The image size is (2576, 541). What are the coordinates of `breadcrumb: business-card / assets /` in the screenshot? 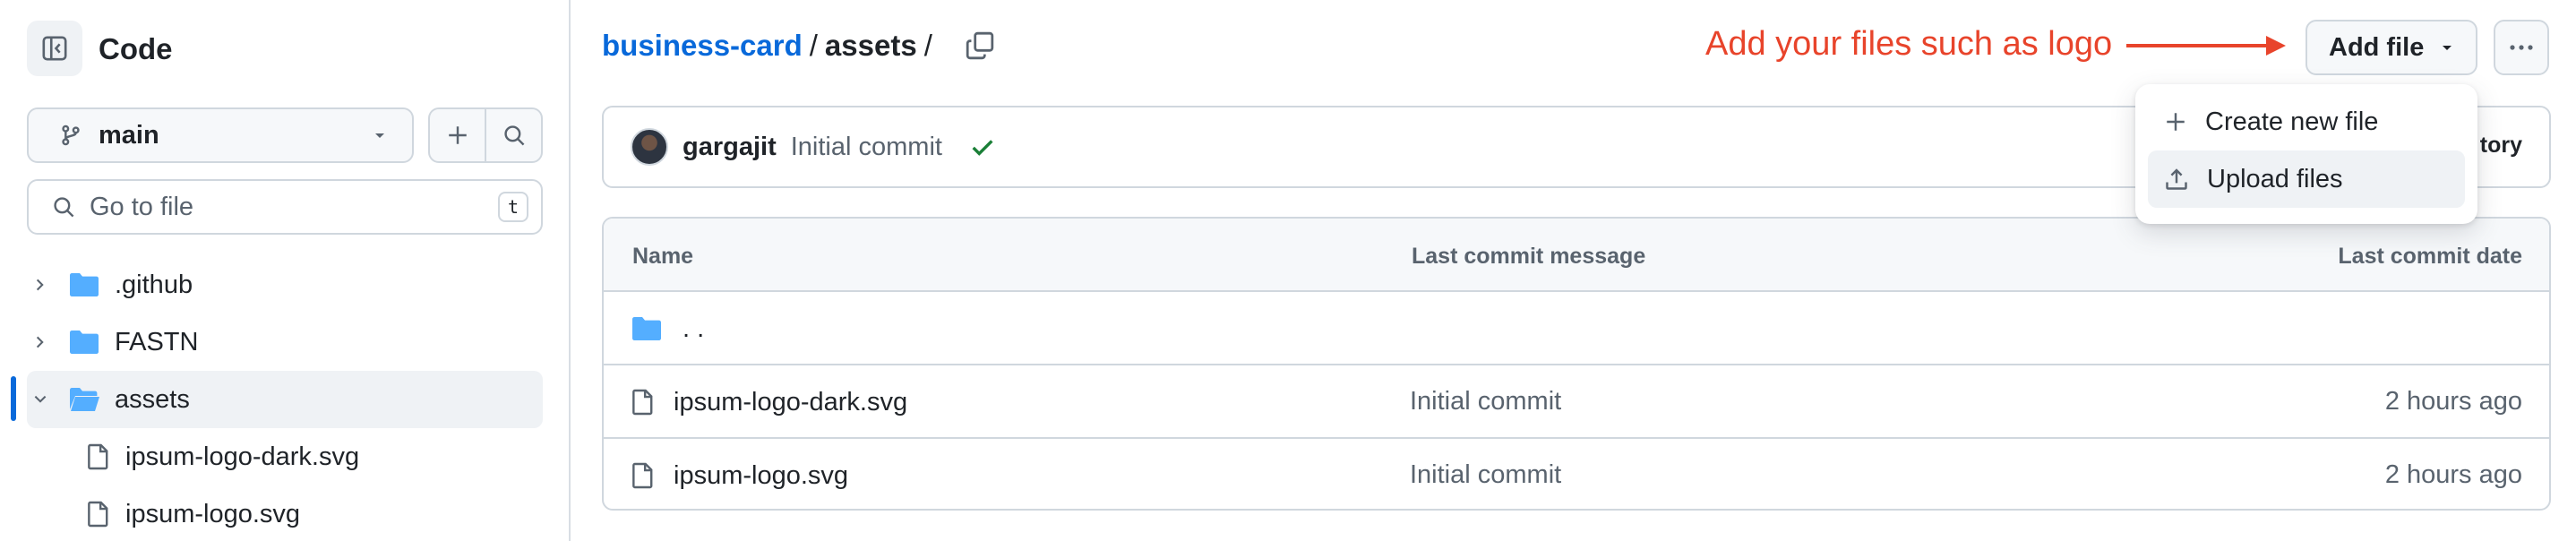 It's located at (798, 46).